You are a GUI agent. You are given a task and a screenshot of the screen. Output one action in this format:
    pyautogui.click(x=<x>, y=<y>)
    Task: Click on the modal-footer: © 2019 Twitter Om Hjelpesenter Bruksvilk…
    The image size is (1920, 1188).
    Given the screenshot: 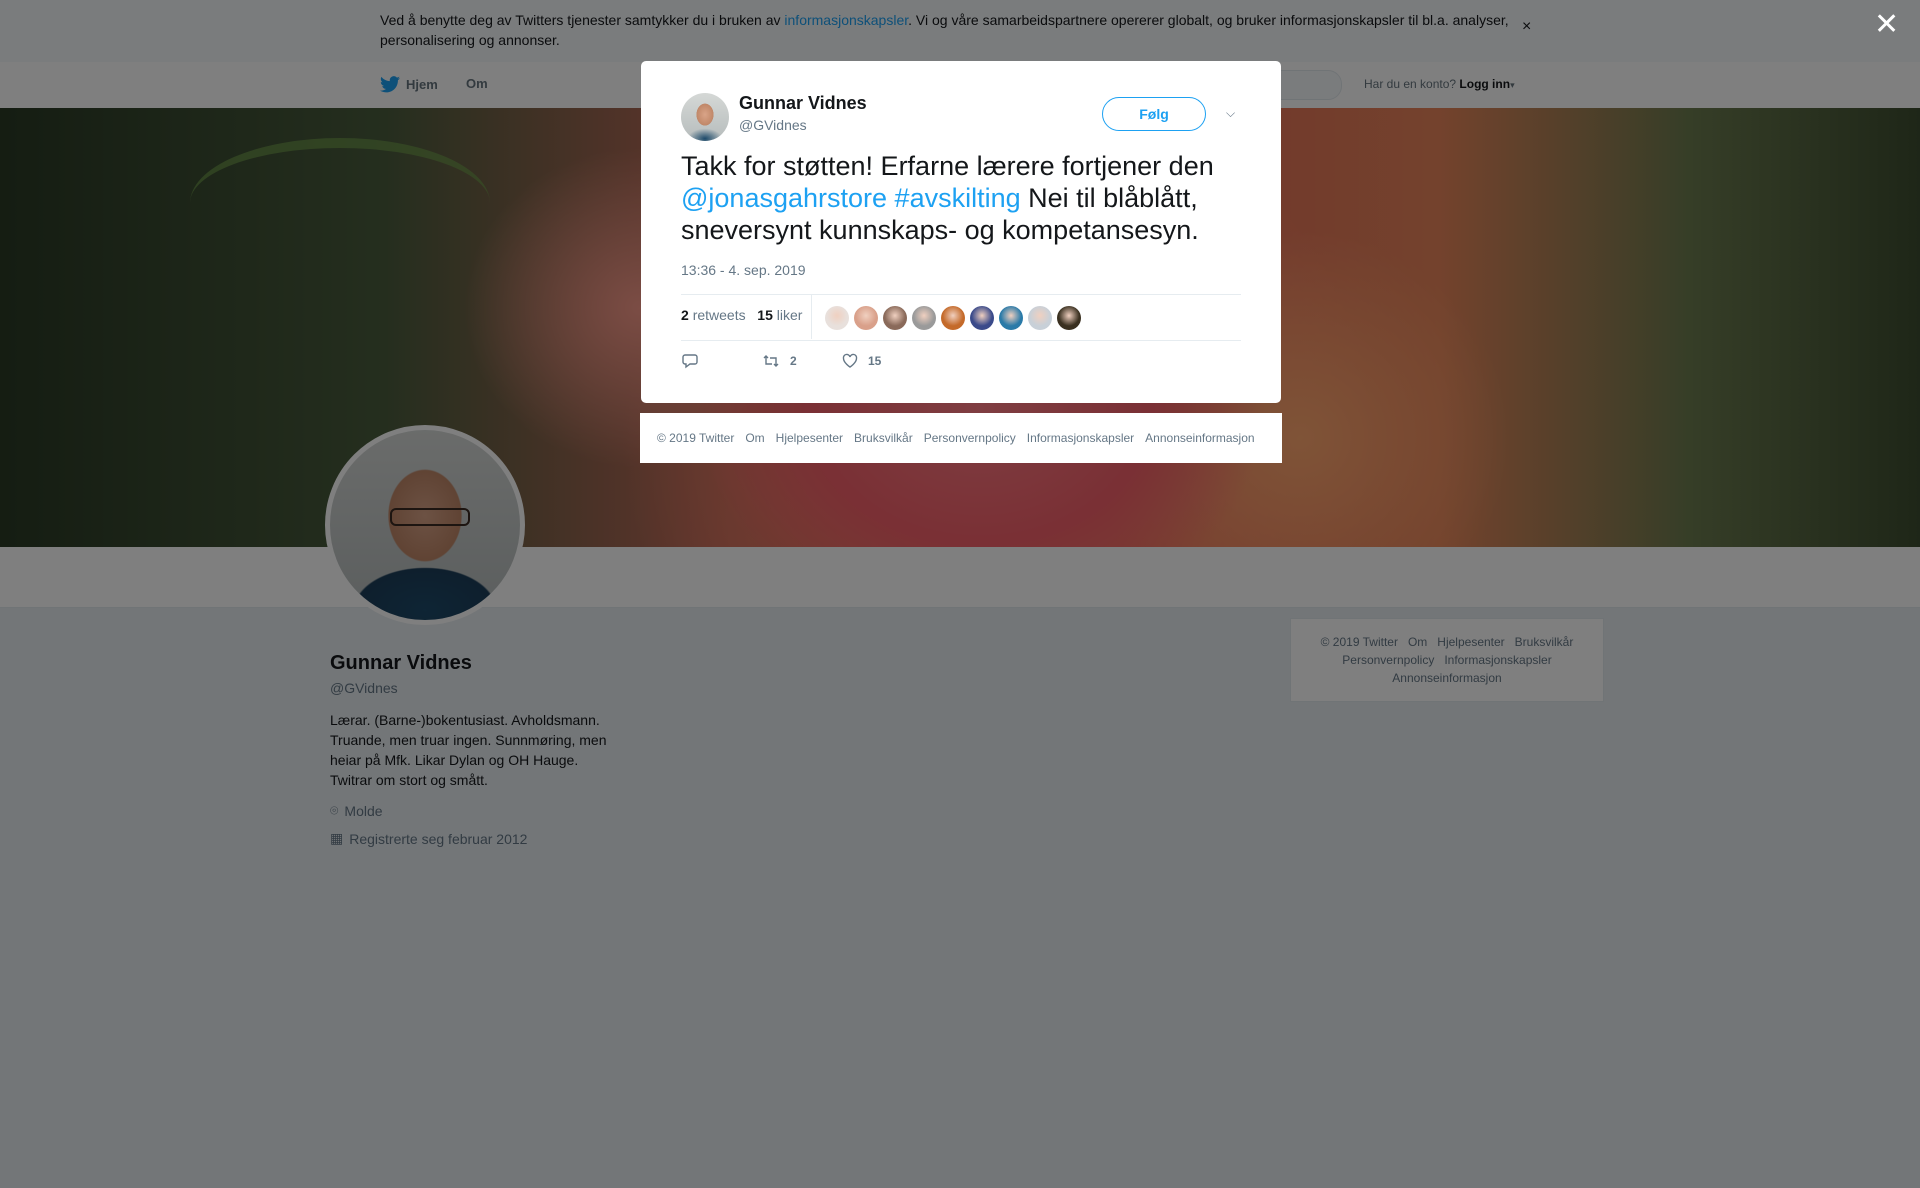 What is the action you would take?
    pyautogui.click(x=961, y=438)
    